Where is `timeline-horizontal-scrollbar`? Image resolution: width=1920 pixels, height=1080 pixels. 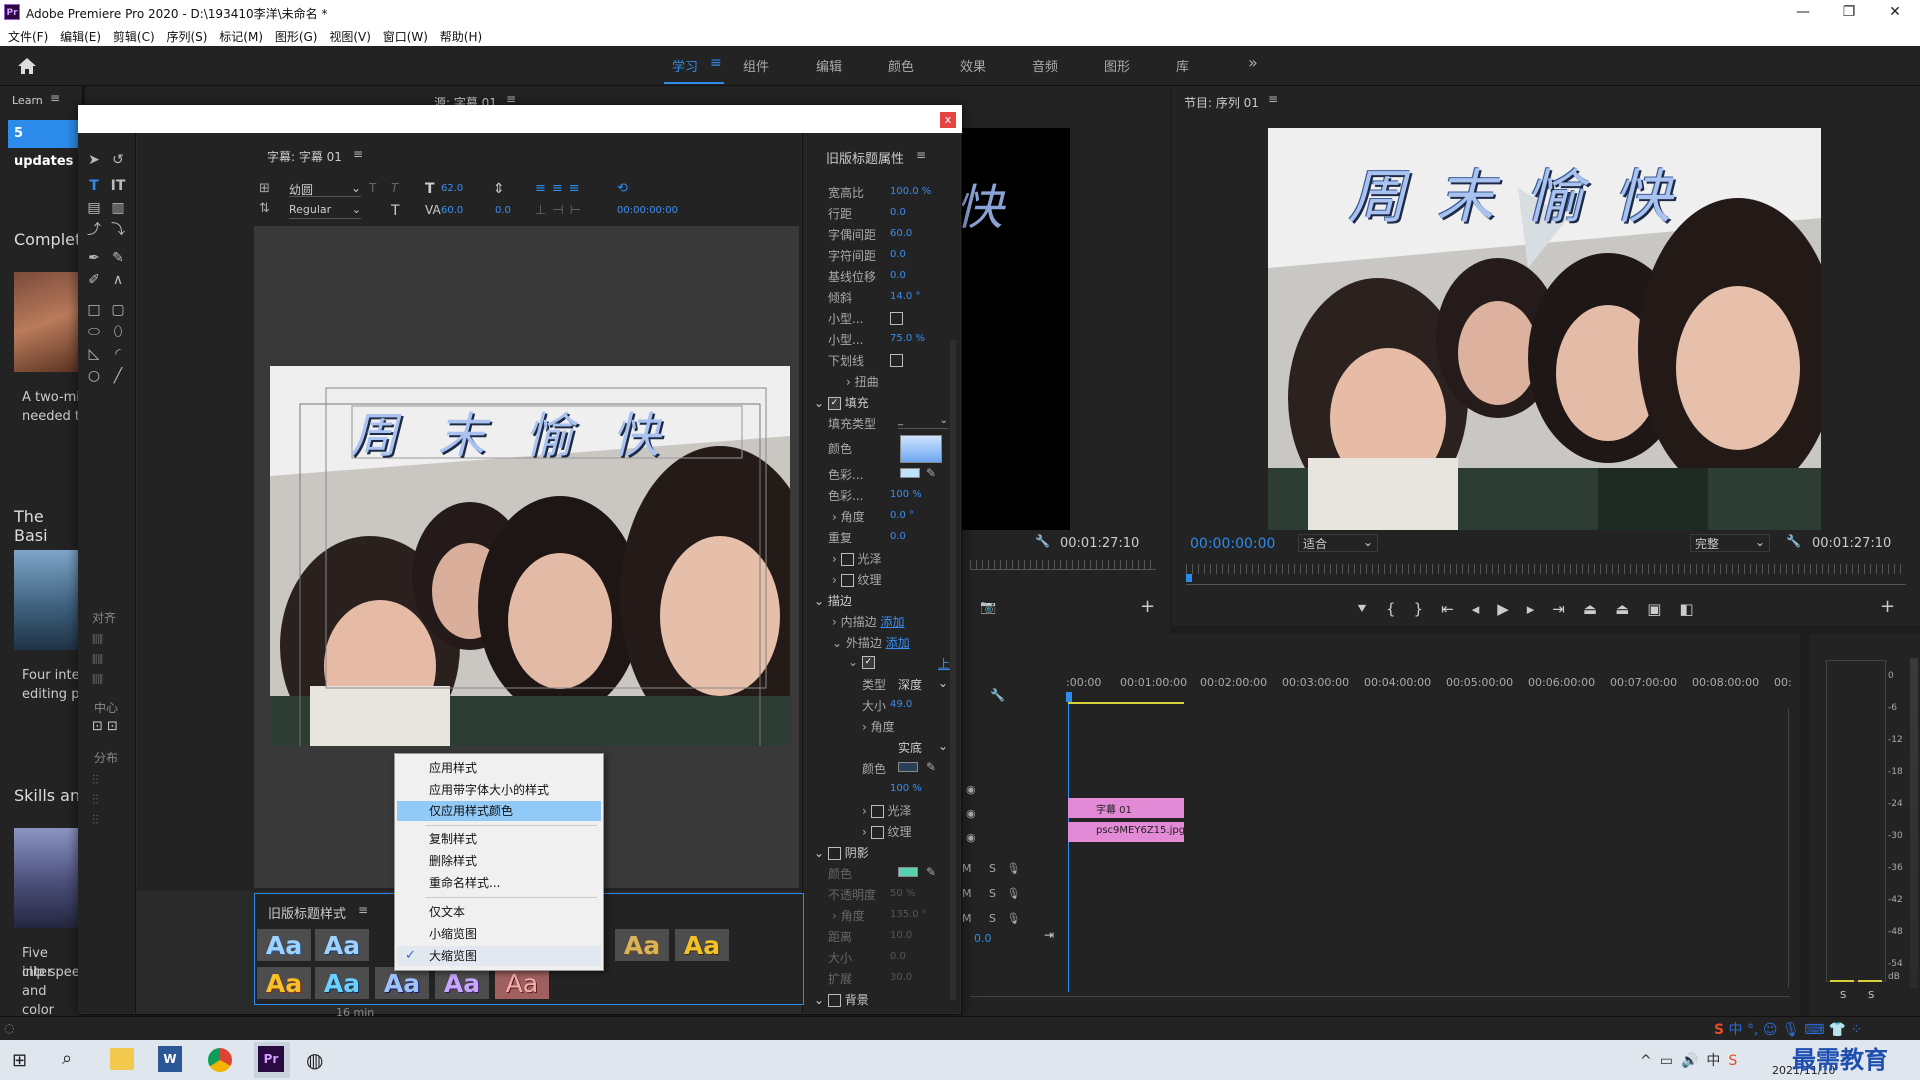 timeline-horizontal-scrollbar is located at coordinates (1380, 999).